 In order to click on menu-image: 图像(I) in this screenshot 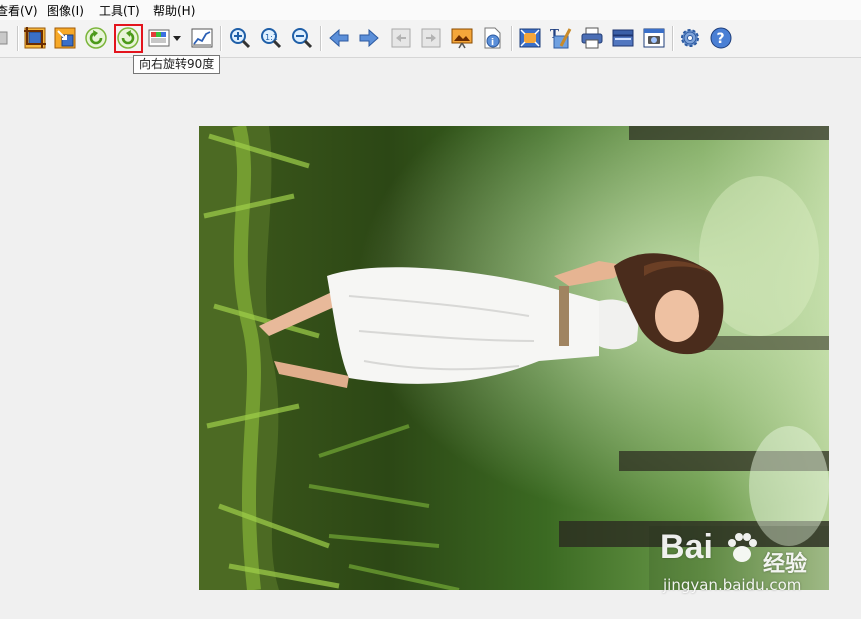, I will do `click(65, 11)`.